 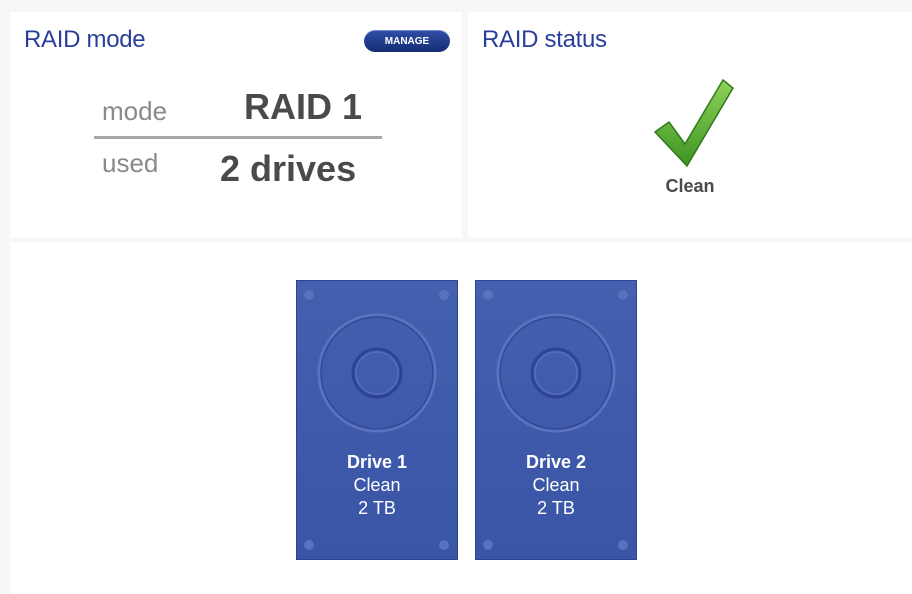 What do you see at coordinates (377, 462) in the screenshot?
I see `drive-name: Drive 1` at bounding box center [377, 462].